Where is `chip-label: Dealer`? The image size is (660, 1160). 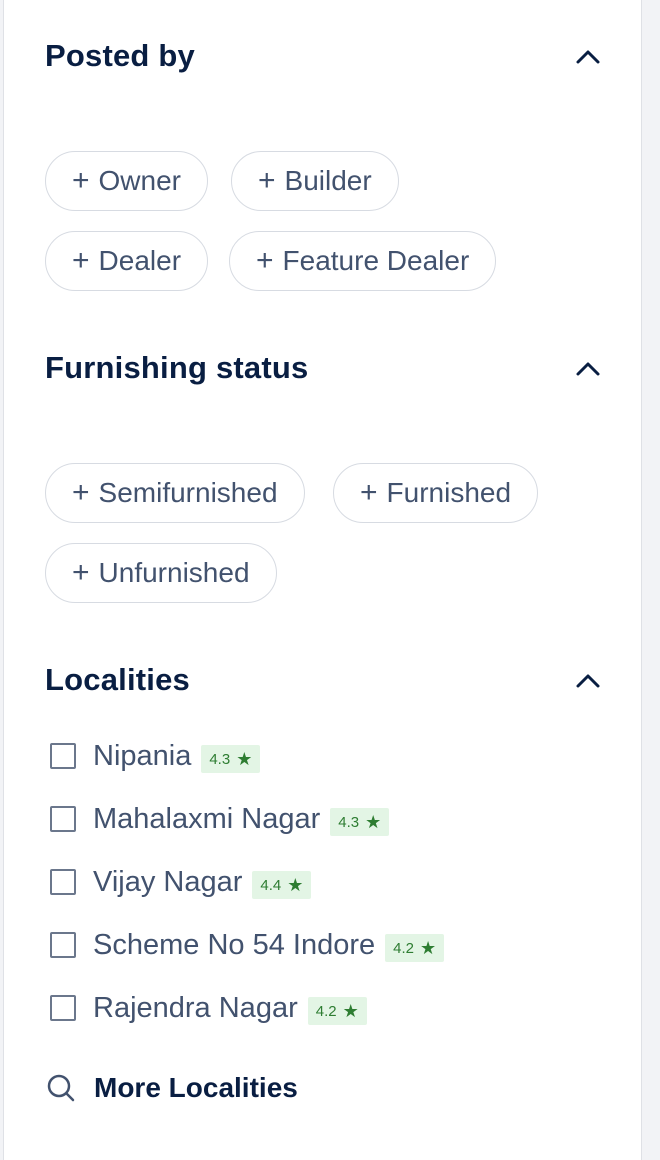 chip-label: Dealer is located at coordinates (140, 260).